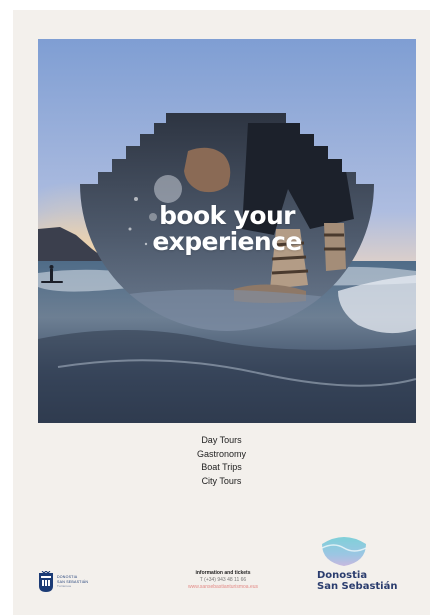  I want to click on city-seal-icon, so click(46, 581).